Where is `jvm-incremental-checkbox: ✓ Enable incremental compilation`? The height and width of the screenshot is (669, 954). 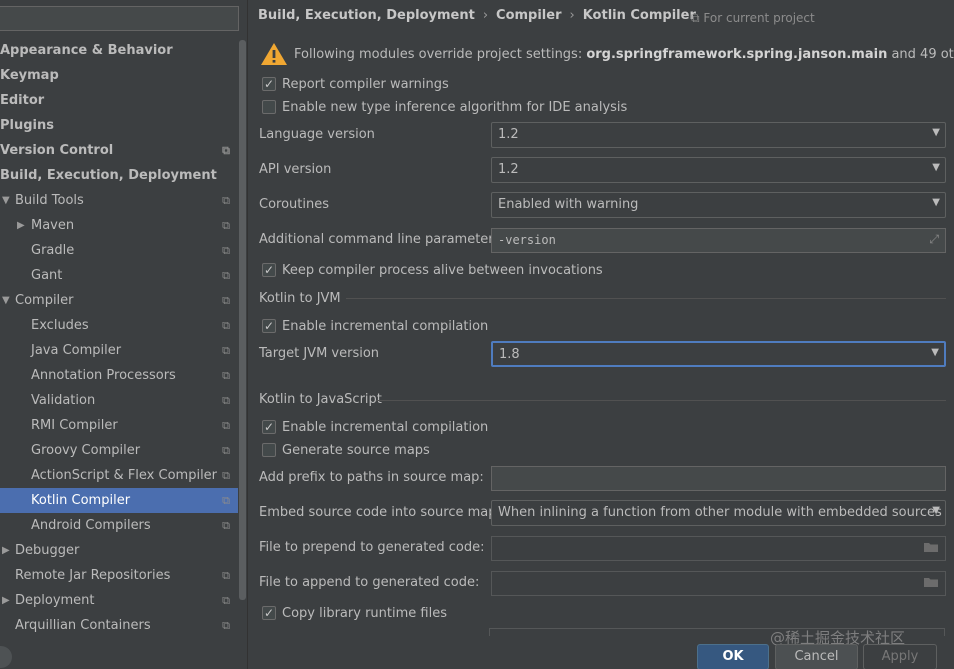 jvm-incremental-checkbox: ✓ Enable incremental compilation is located at coordinates (375, 326).